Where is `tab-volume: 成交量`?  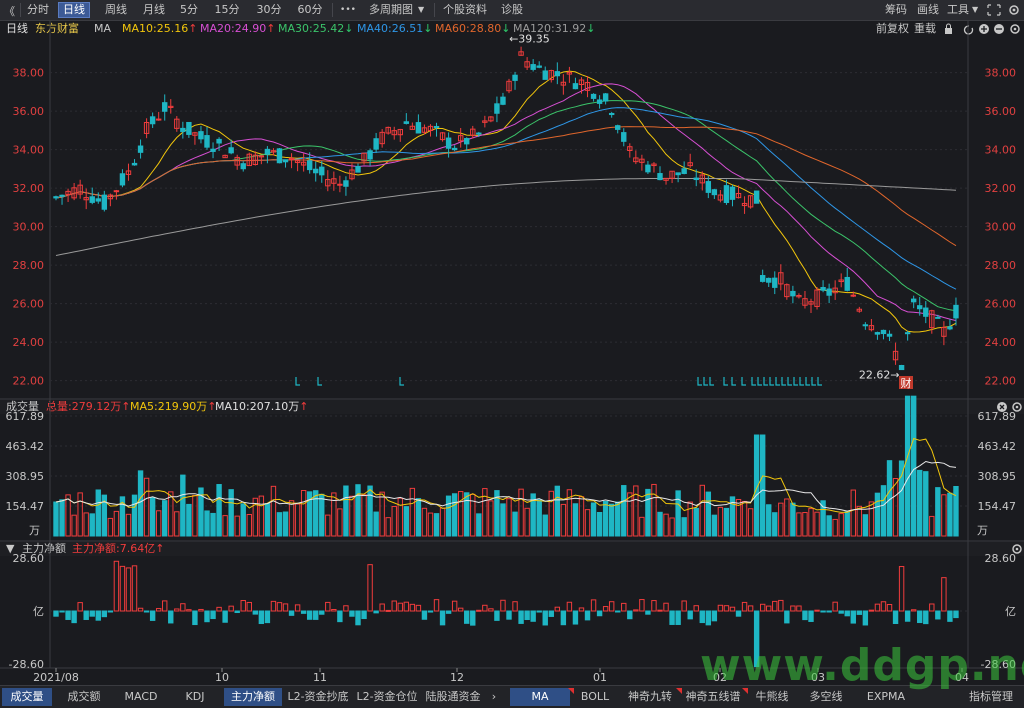
tab-volume: 成交量 is located at coordinates (27, 697).